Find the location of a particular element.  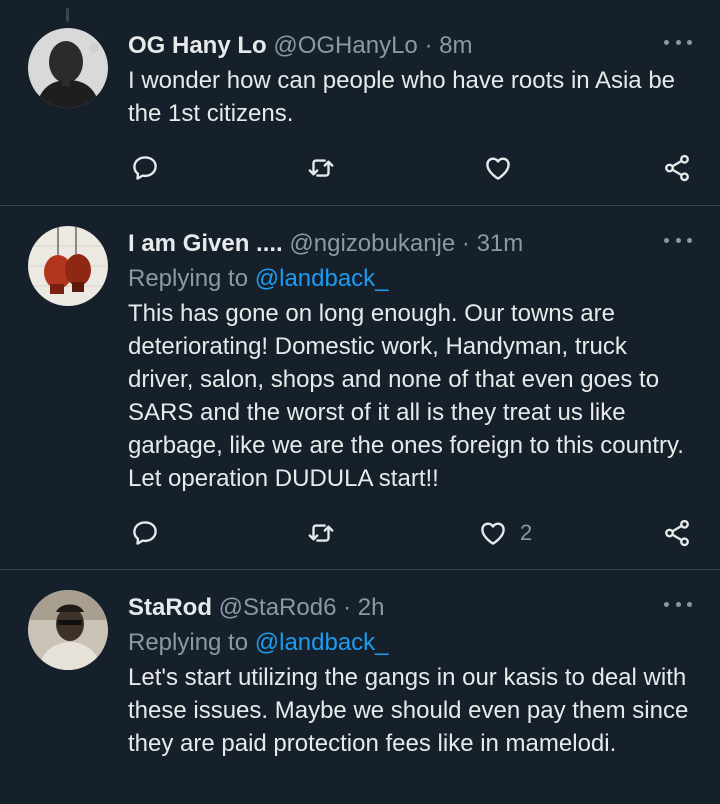

like-count: 2 is located at coordinates (526, 532).